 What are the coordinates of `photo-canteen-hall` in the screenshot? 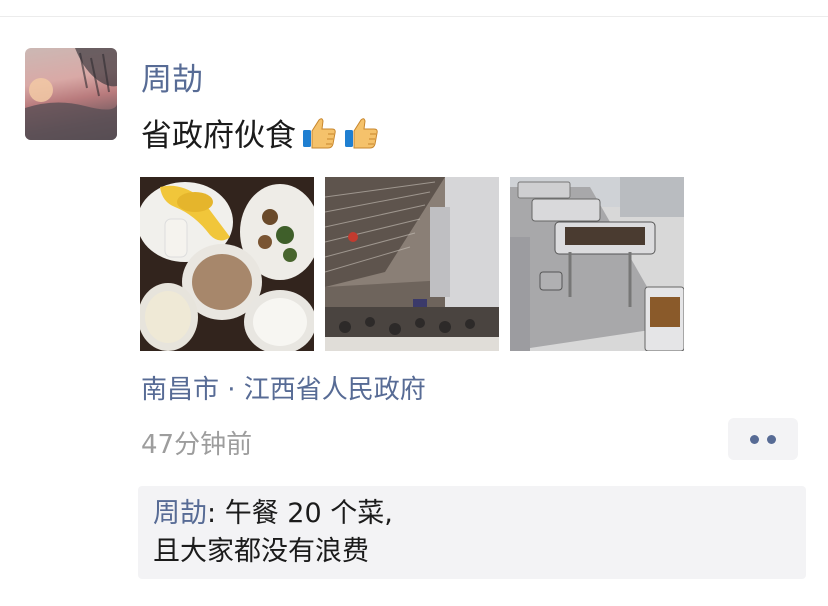 It's located at (412, 264).